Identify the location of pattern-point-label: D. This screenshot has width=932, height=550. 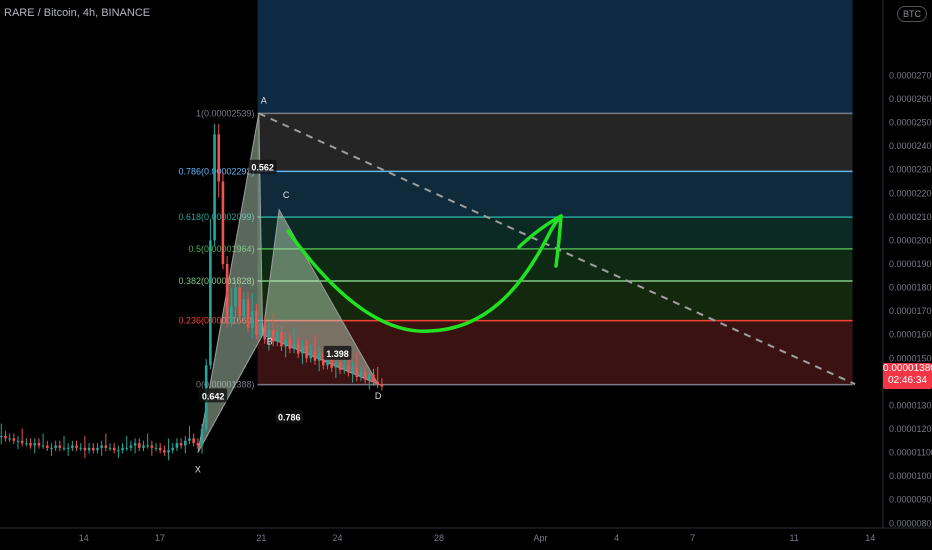
(378, 396).